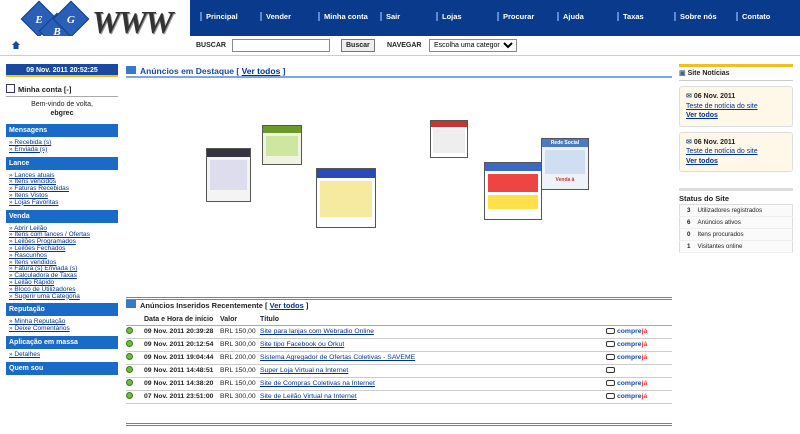 Image resolution: width=800 pixels, height=434 pixels. I want to click on row-date: 09 Nov. 2011 14:38:20, so click(182, 384).